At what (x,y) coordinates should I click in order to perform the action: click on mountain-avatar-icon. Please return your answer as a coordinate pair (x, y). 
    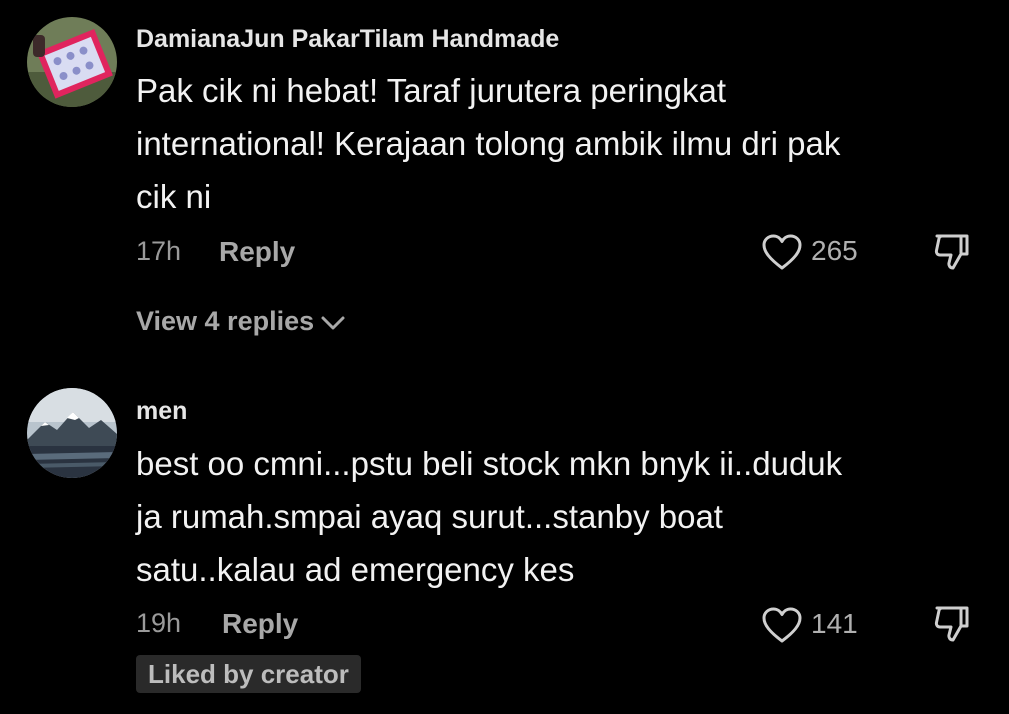
    Looking at the image, I should click on (72, 433).